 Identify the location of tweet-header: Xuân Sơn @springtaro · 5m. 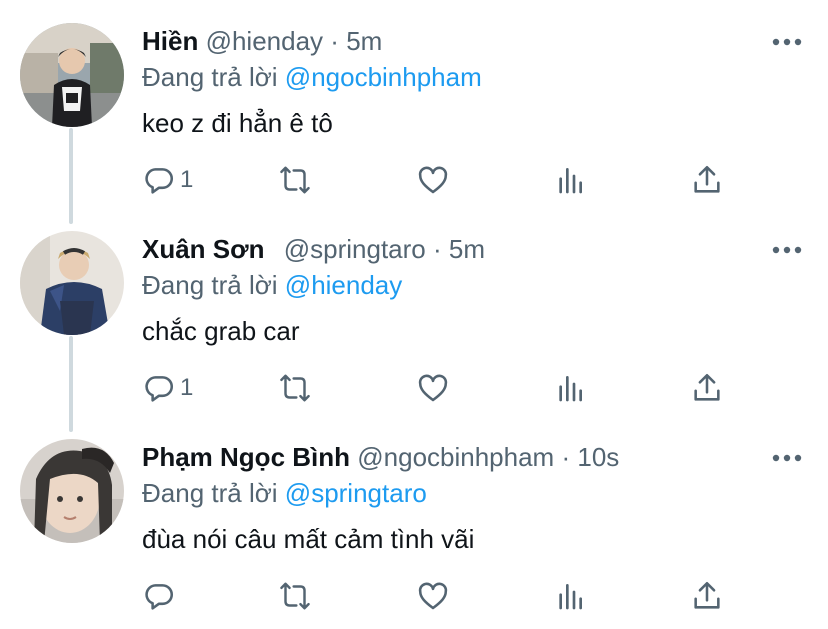
(313, 249).